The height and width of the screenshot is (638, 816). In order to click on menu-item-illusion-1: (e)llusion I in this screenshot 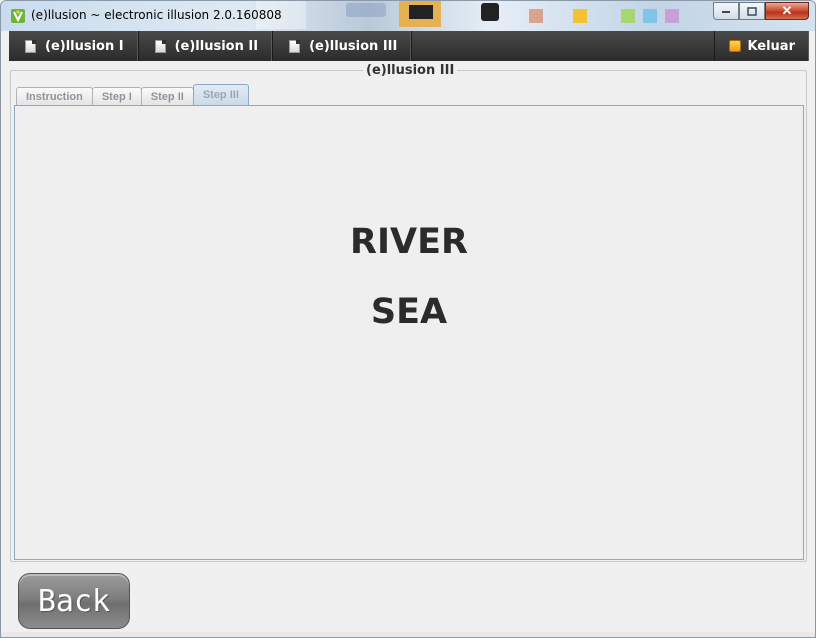, I will do `click(74, 46)`.